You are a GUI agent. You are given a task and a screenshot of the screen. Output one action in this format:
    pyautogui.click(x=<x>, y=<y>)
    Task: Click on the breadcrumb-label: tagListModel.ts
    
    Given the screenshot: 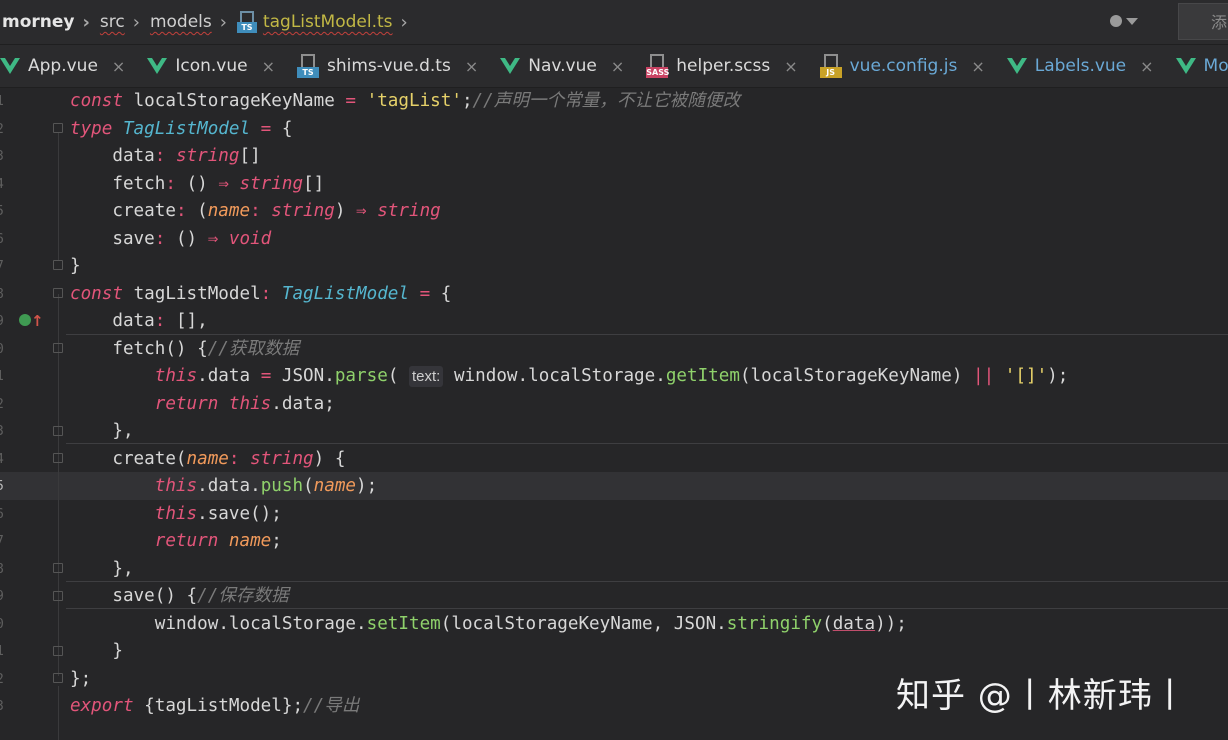 What is the action you would take?
    pyautogui.click(x=327, y=22)
    